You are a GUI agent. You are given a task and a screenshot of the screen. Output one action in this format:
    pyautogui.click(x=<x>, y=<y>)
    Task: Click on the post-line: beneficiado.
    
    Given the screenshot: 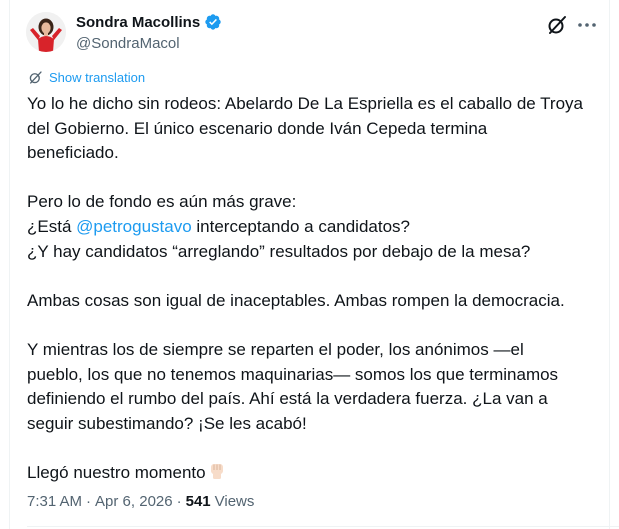 What is the action you would take?
    pyautogui.click(x=73, y=153)
    